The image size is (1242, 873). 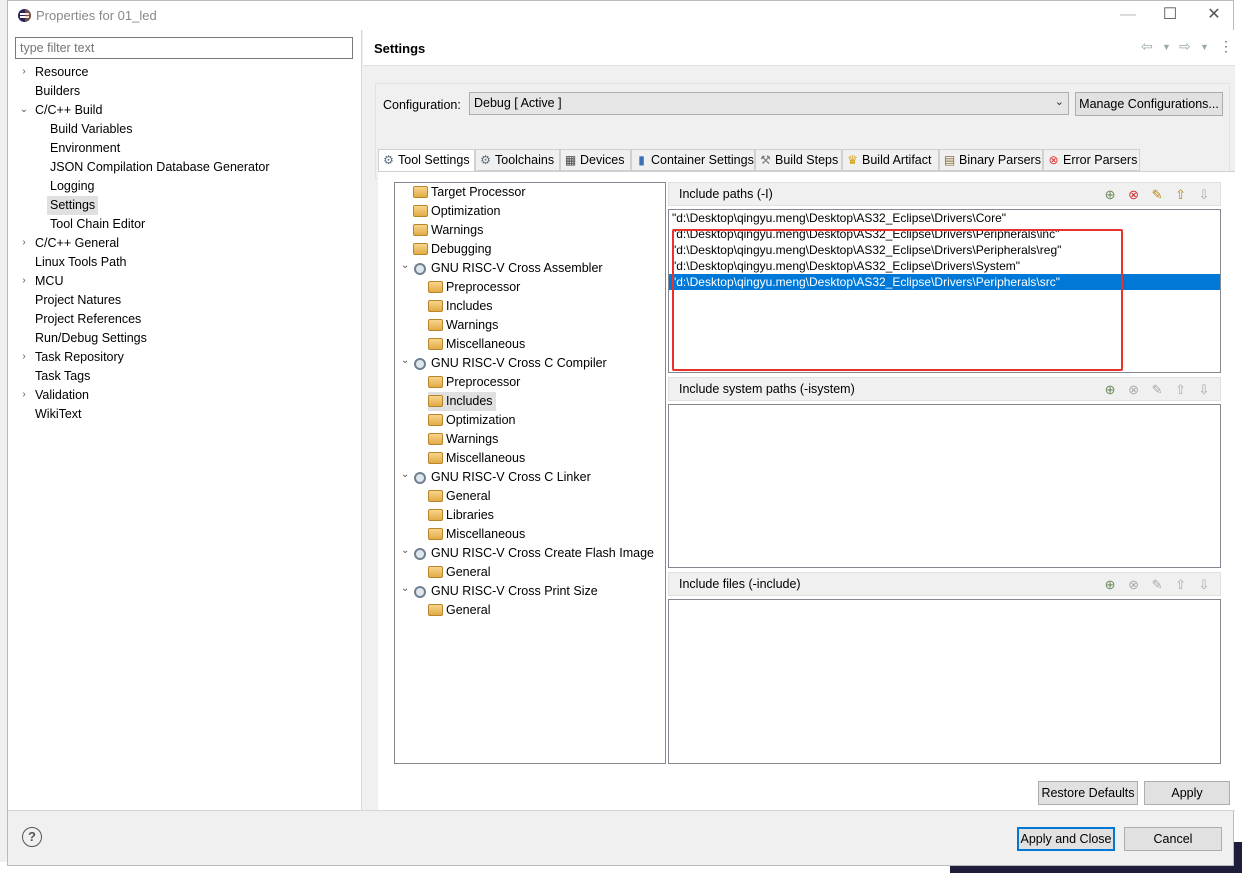 What do you see at coordinates (595, 160) in the screenshot?
I see `tab-devices: ▦ Devices` at bounding box center [595, 160].